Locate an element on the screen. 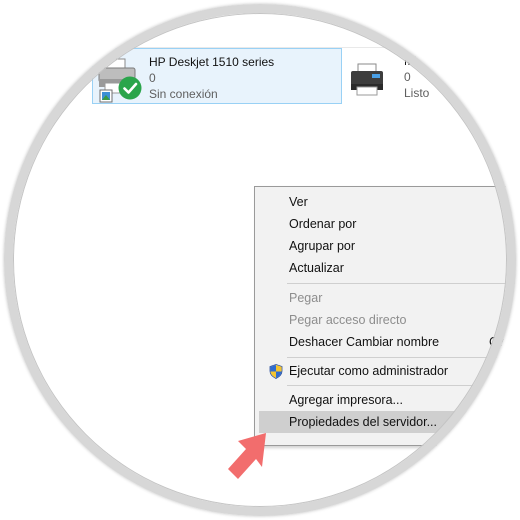  menu-item-label: Agrupar por is located at coordinates (322, 246).